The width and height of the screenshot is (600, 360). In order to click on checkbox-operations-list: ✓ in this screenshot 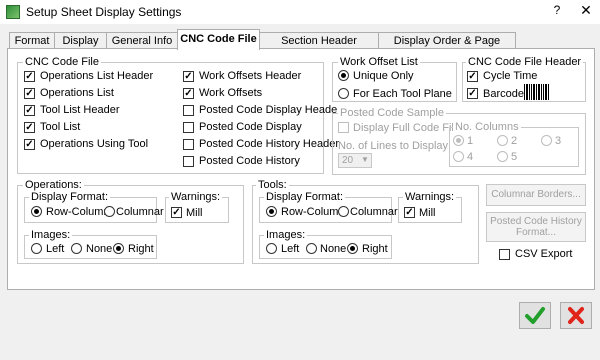, I will do `click(29, 93)`.